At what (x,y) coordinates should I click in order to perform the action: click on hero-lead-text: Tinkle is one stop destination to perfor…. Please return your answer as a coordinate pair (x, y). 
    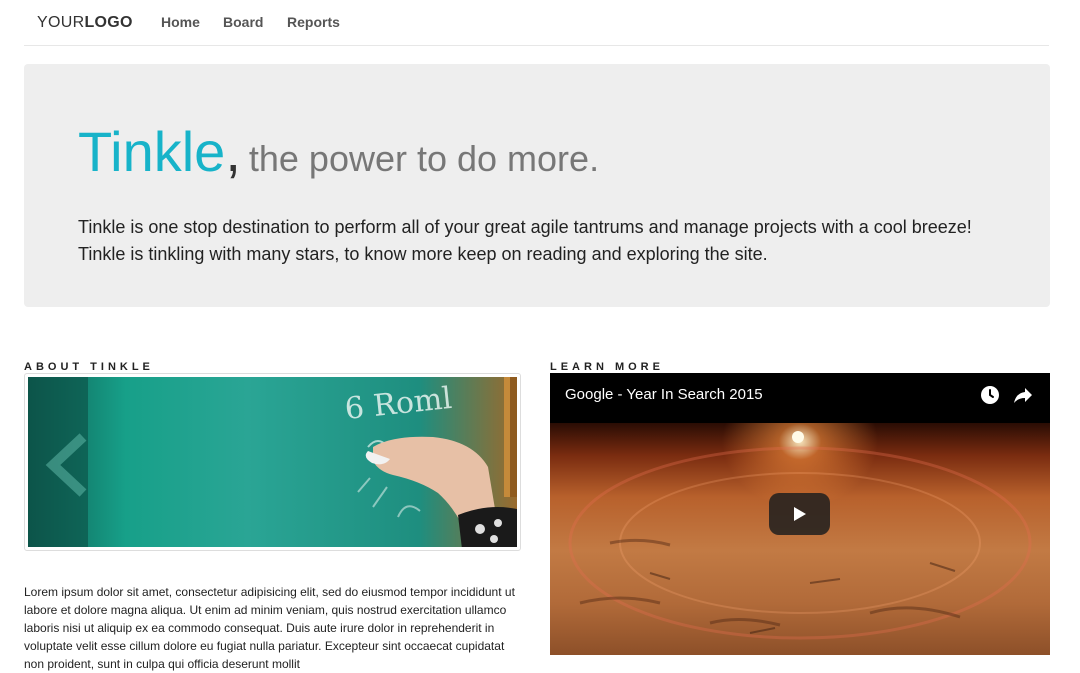
    Looking at the image, I should click on (525, 240).